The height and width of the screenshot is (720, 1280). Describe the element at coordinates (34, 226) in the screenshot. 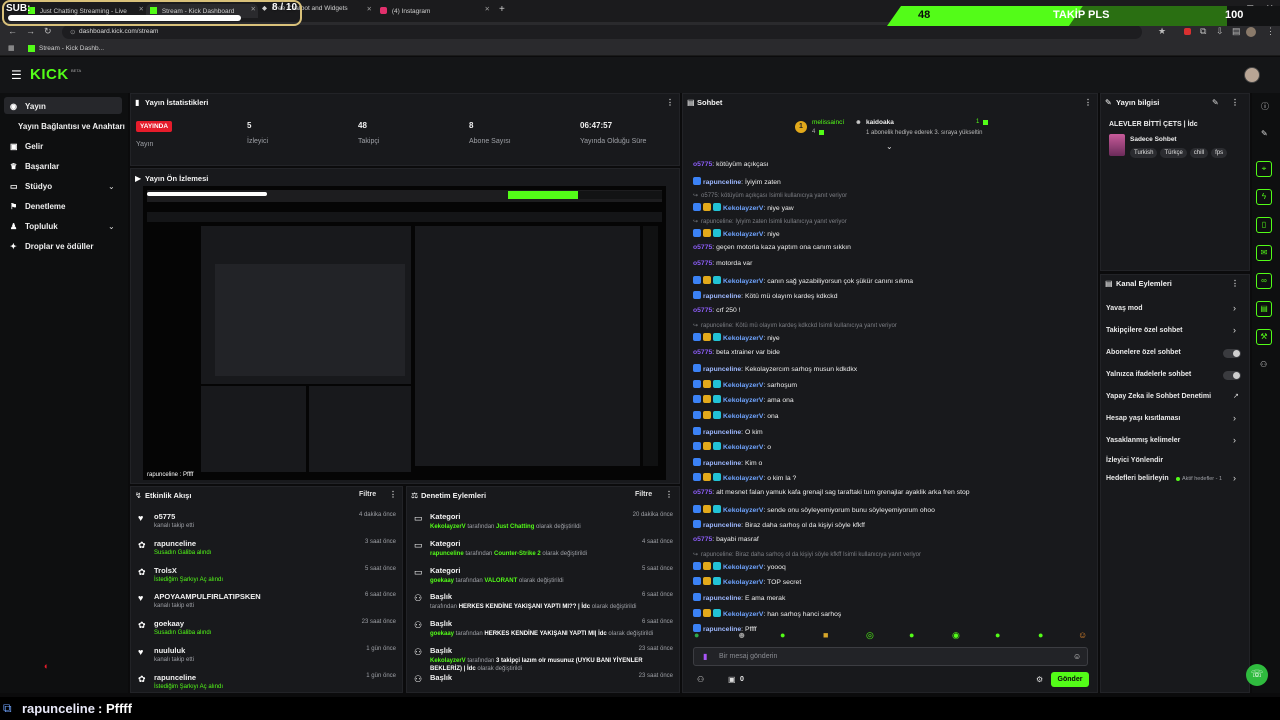

I see `sidebar-item-topluluk: ♟ Topluluk` at that location.